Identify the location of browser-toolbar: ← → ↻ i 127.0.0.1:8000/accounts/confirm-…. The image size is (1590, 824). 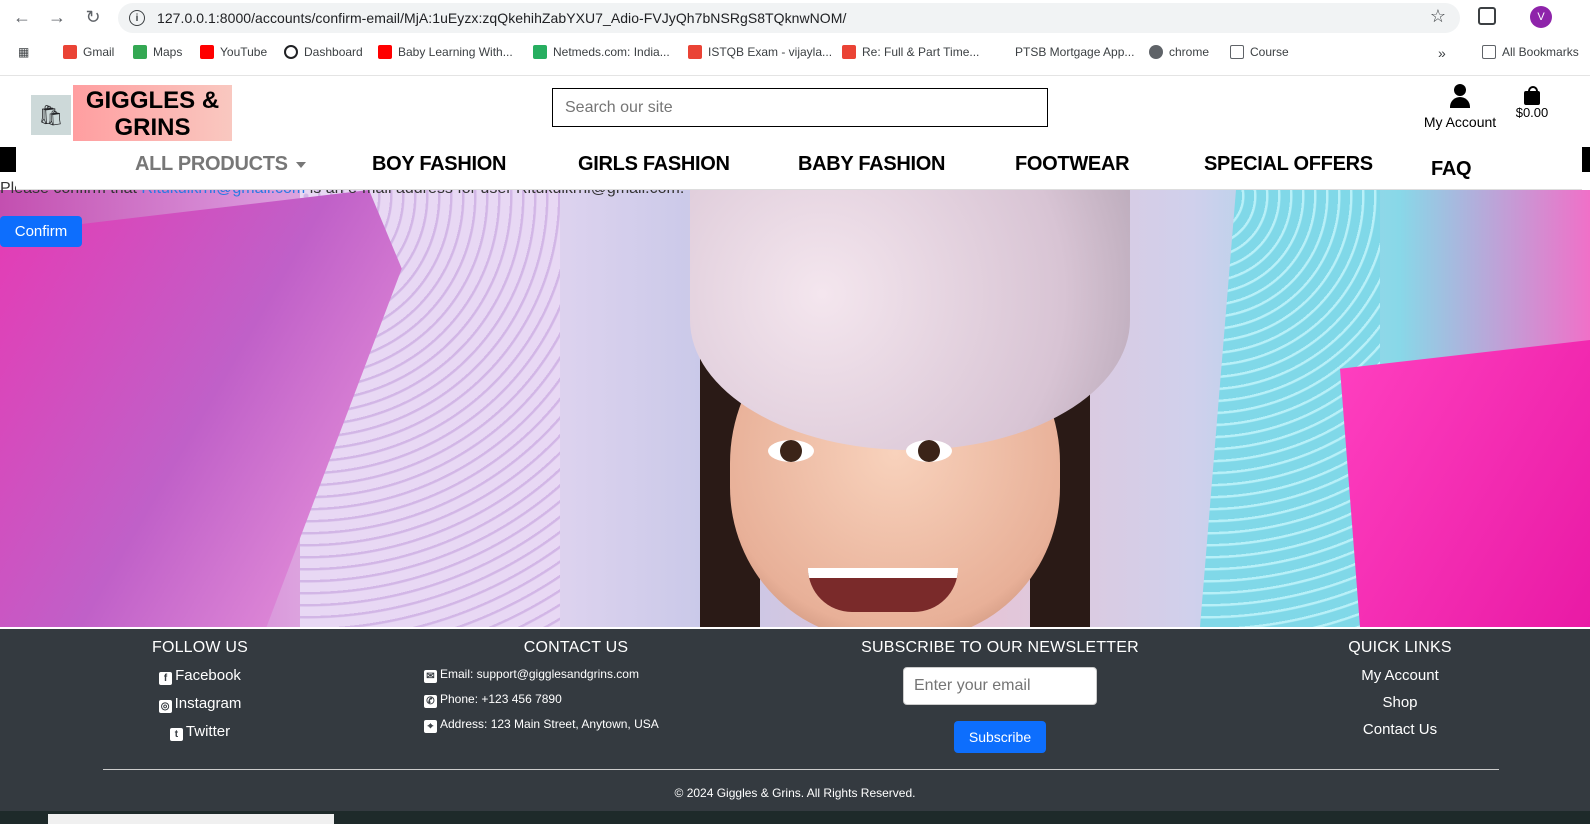
(795, 17).